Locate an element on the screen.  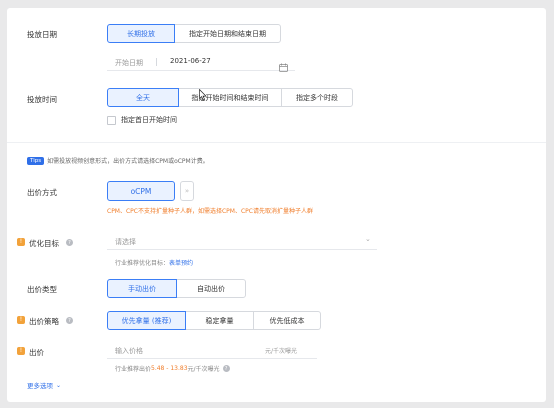
optimization-label: 优化目标 is located at coordinates (44, 243).